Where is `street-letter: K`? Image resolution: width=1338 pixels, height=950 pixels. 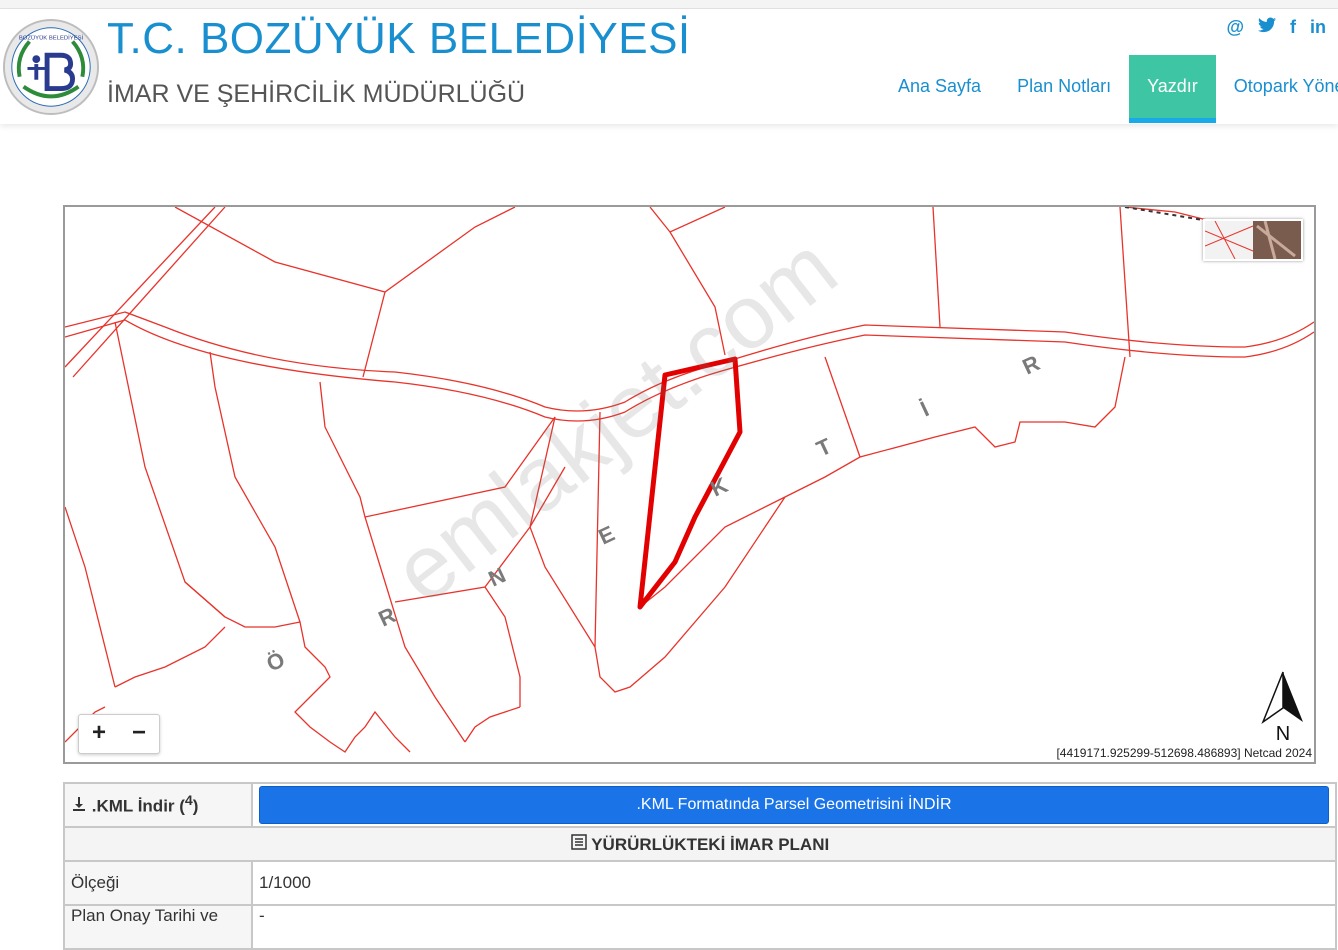
street-letter: K is located at coordinates (719, 486).